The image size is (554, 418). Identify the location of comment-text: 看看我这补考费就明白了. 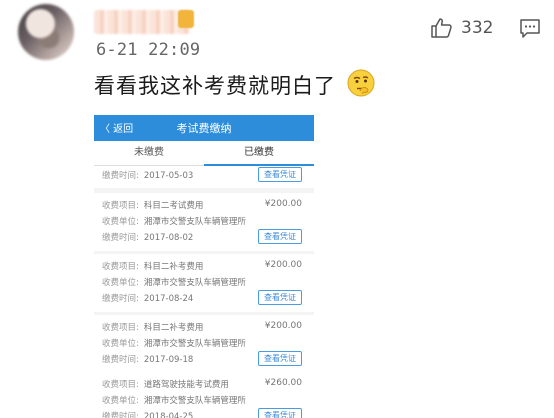
(215, 86).